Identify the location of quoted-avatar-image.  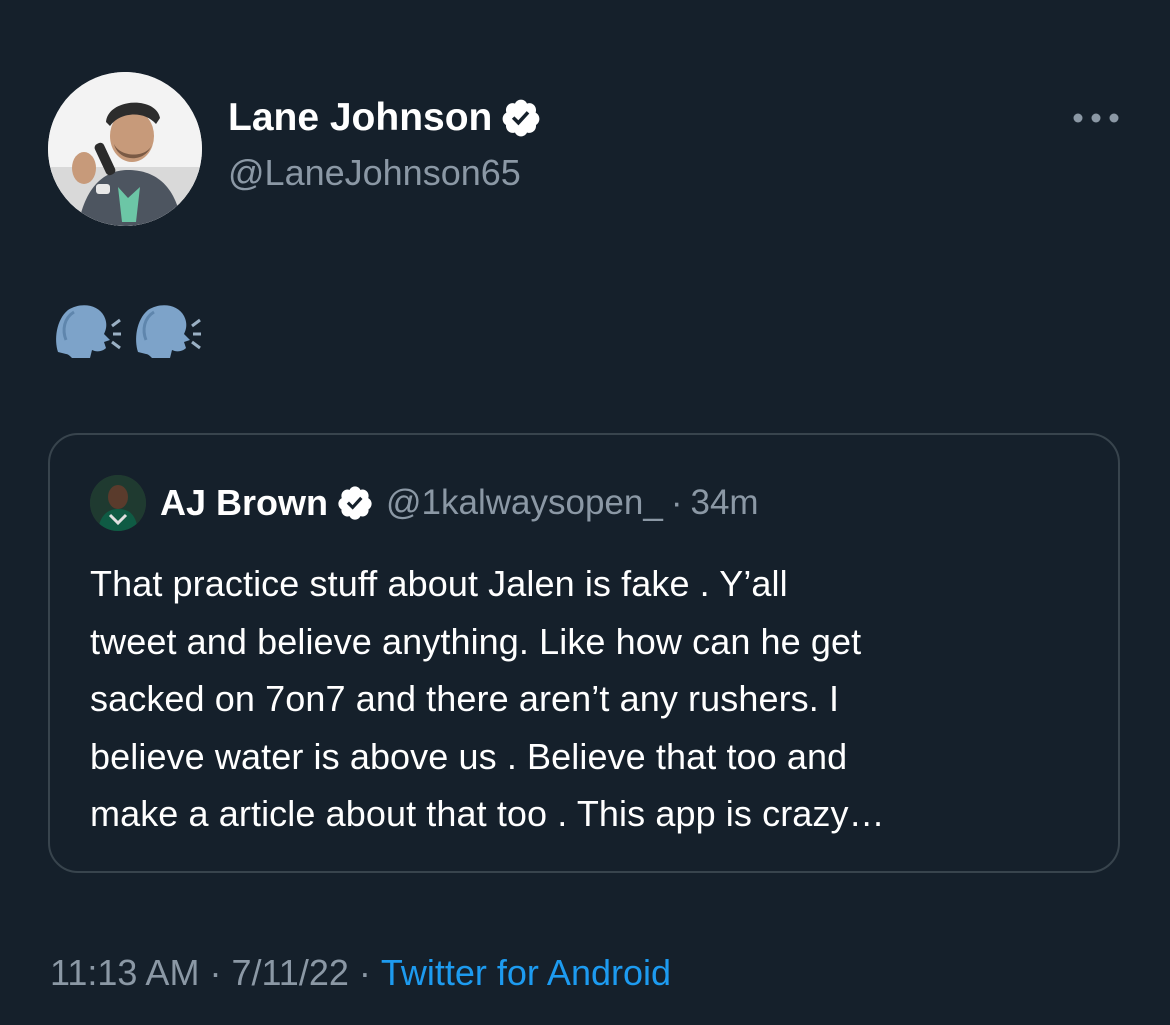
(118, 503).